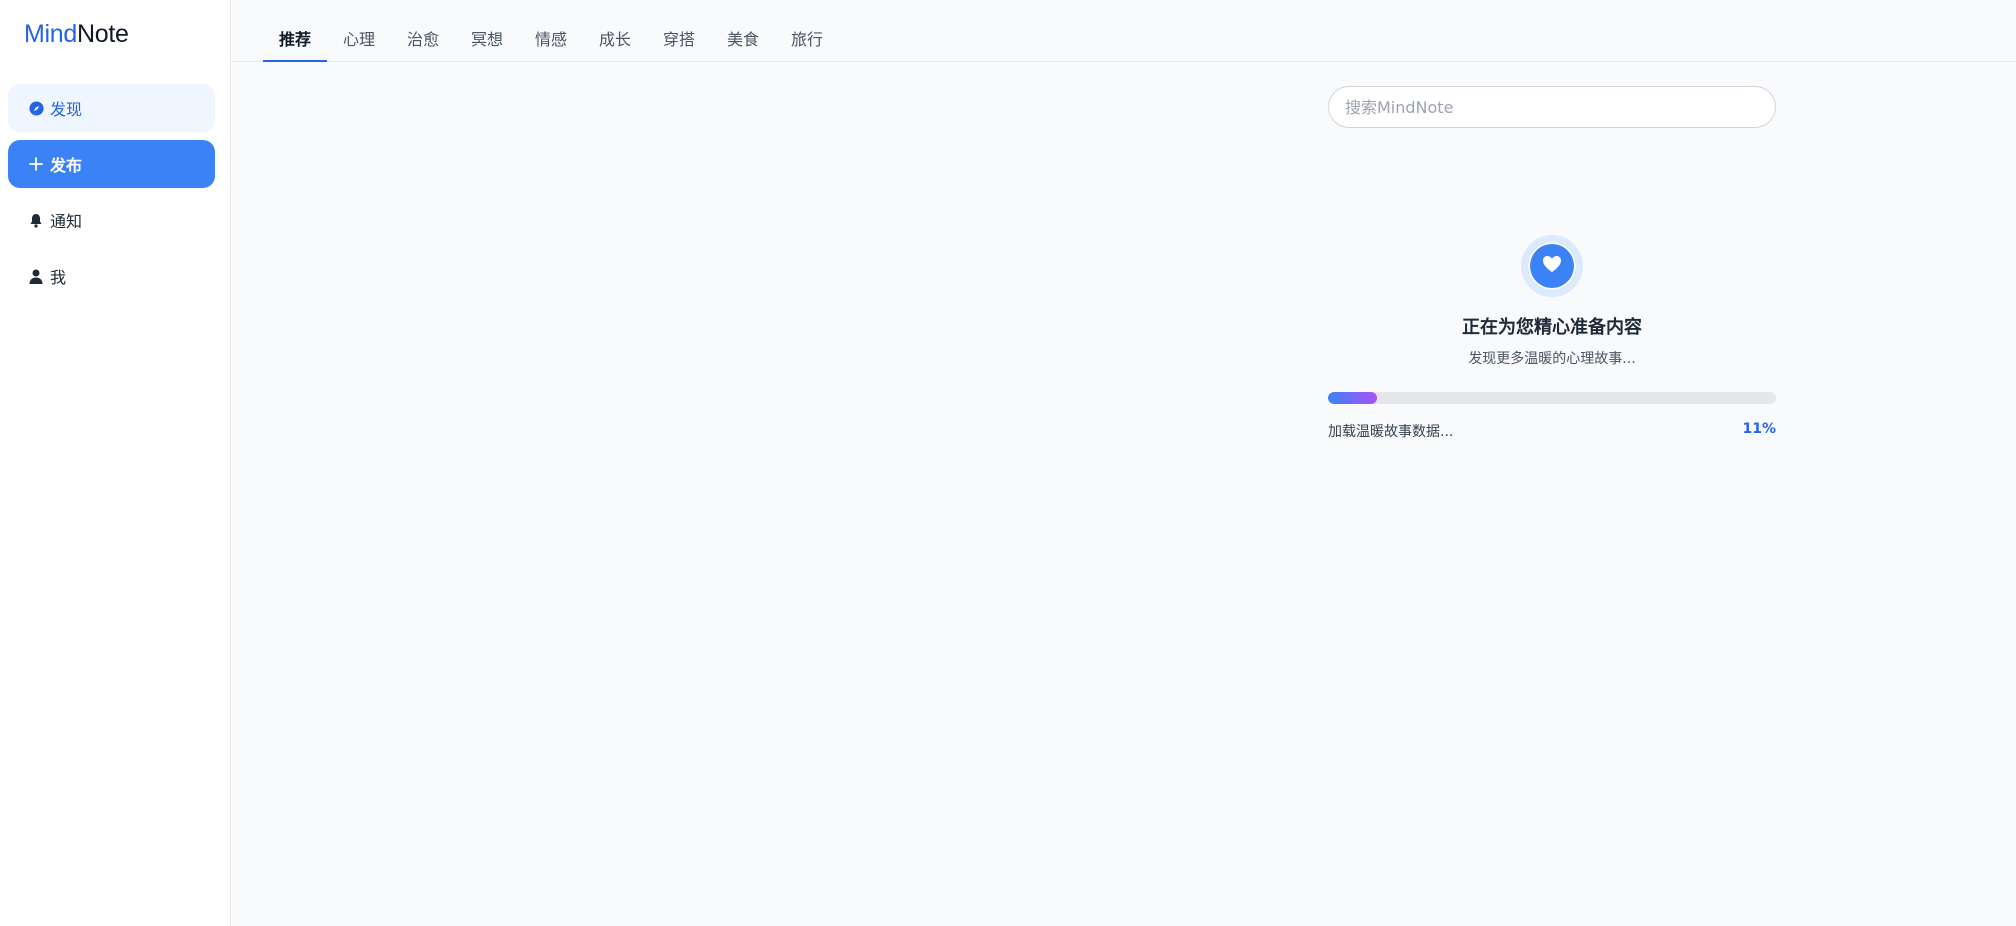  Describe the element at coordinates (36, 276) in the screenshot. I see `user-icon` at that location.